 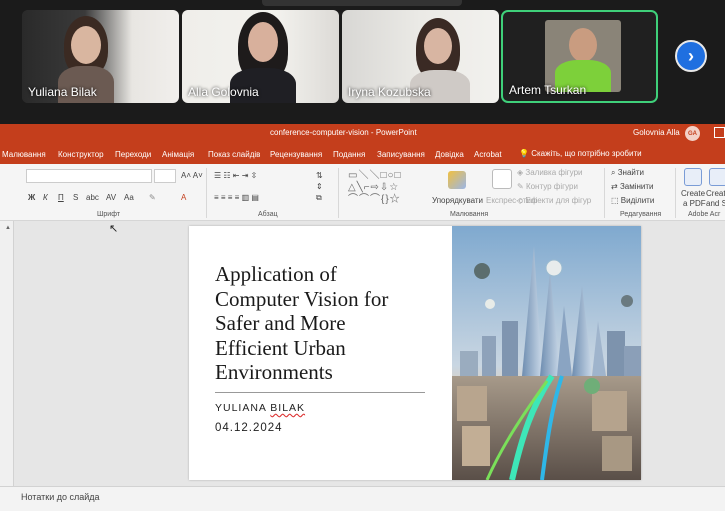 I want to click on search-icon: ⌕, so click(x=614, y=172).